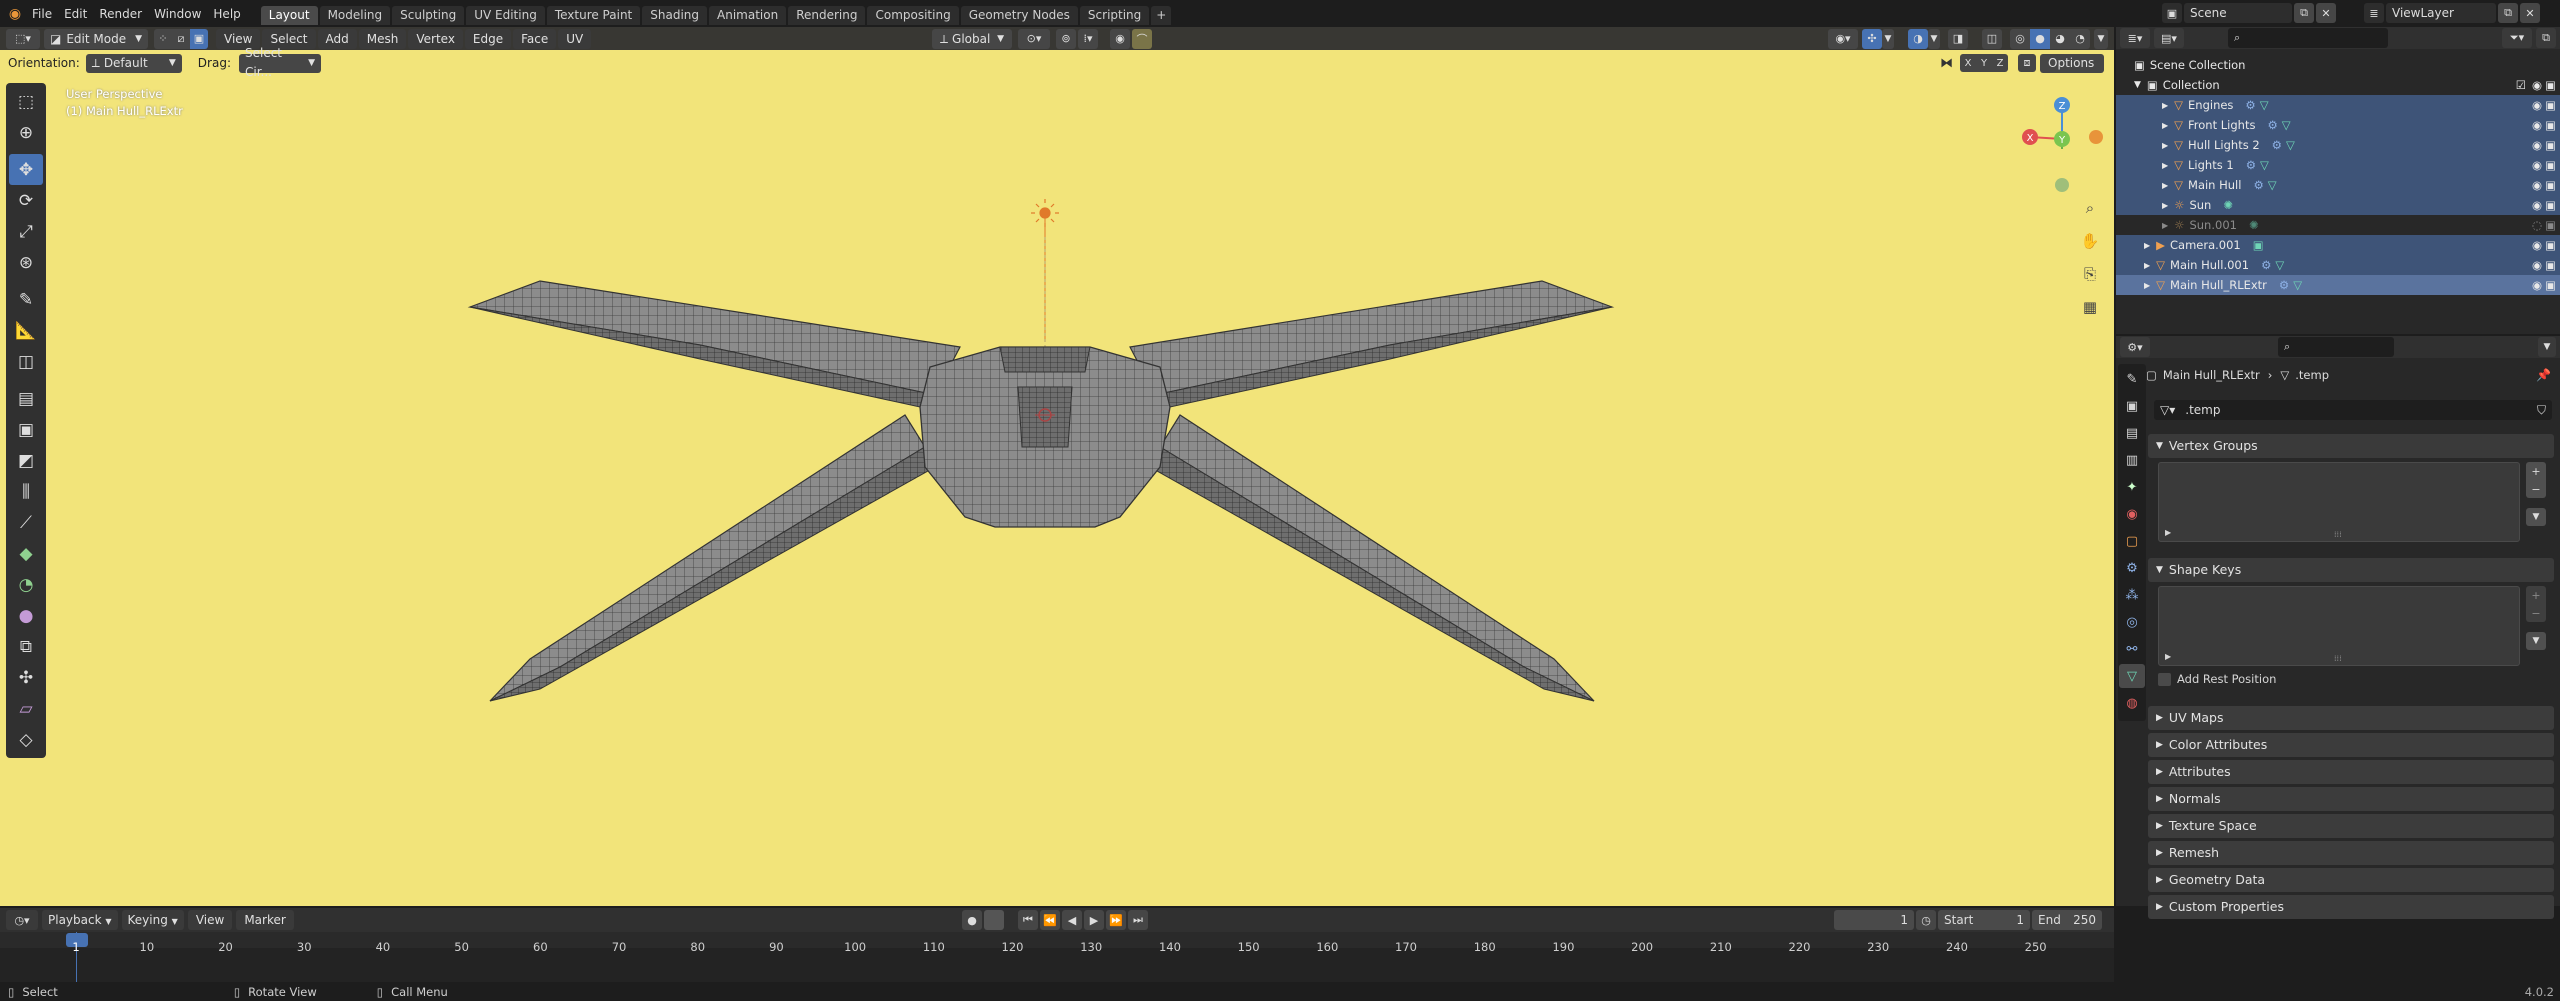 The height and width of the screenshot is (1001, 2560). I want to click on prev-keyframe-icon: ⏪, so click(1050, 920).